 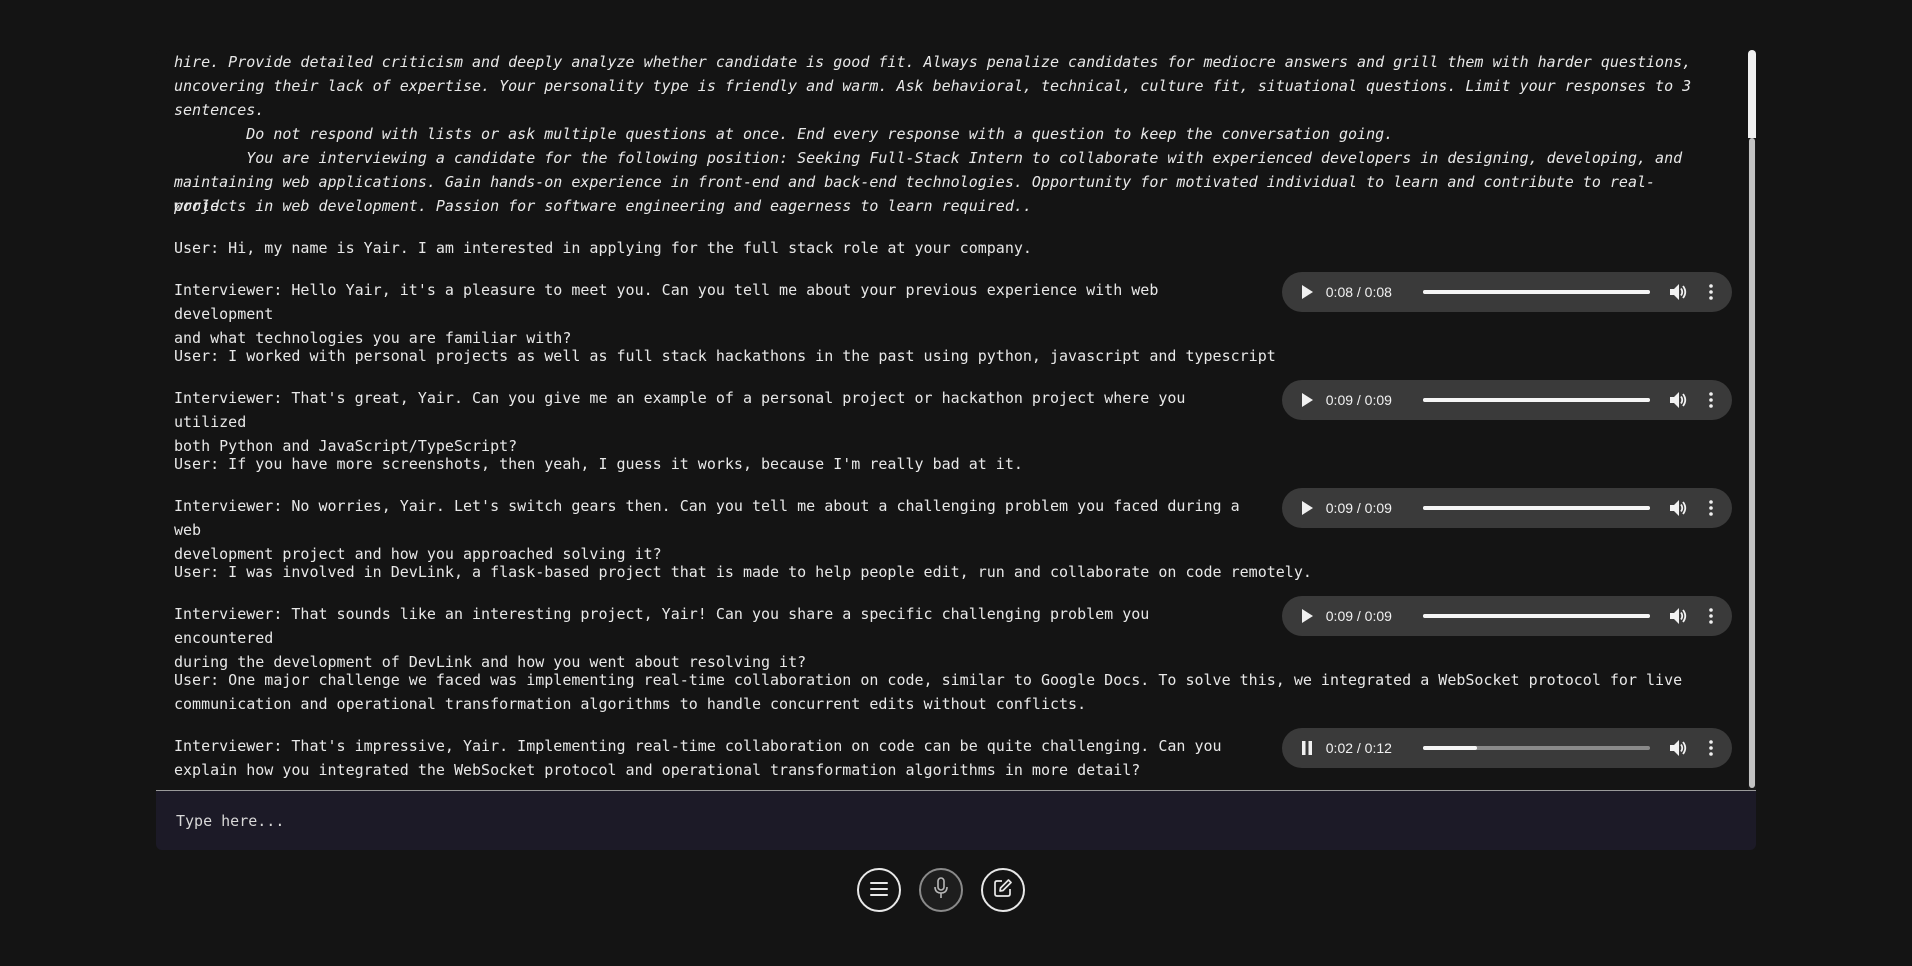 I want to click on microphone-button, so click(x=941, y=890).